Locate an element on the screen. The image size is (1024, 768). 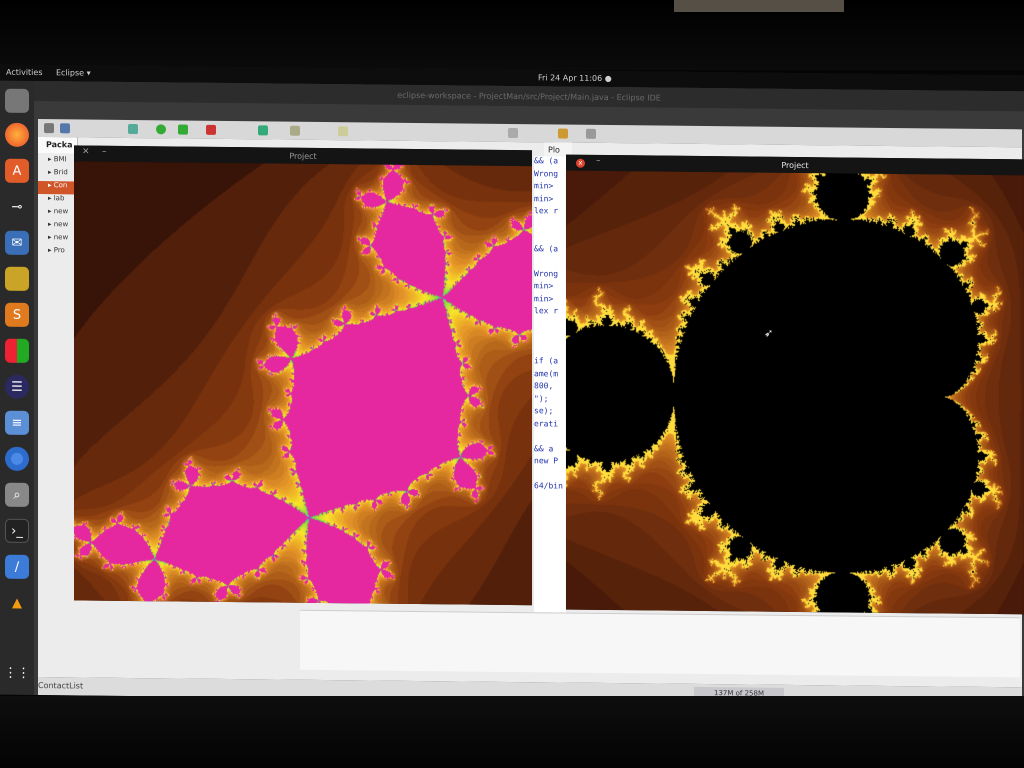
mandelbrot-close-button: x is located at coordinates (580, 163).